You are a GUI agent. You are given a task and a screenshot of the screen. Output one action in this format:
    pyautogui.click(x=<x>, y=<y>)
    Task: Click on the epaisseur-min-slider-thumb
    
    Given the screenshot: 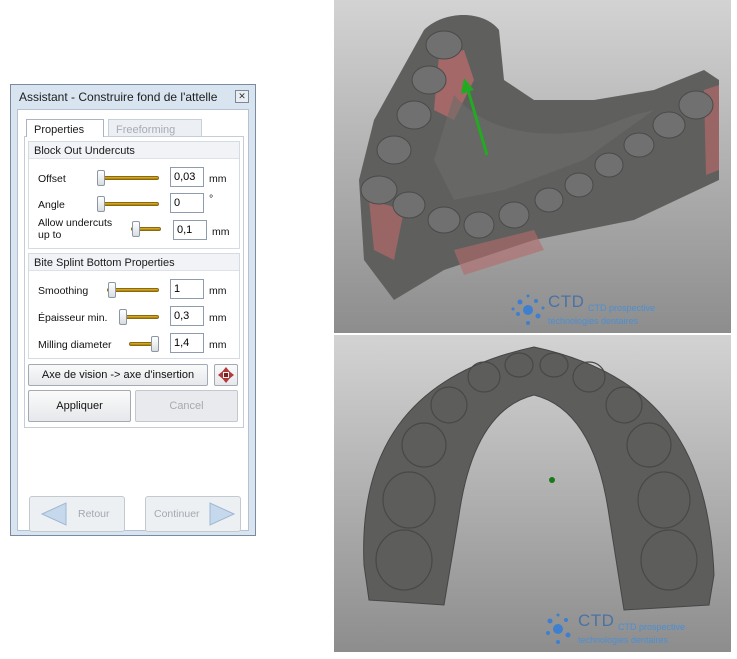 What is the action you would take?
    pyautogui.click(x=123, y=317)
    